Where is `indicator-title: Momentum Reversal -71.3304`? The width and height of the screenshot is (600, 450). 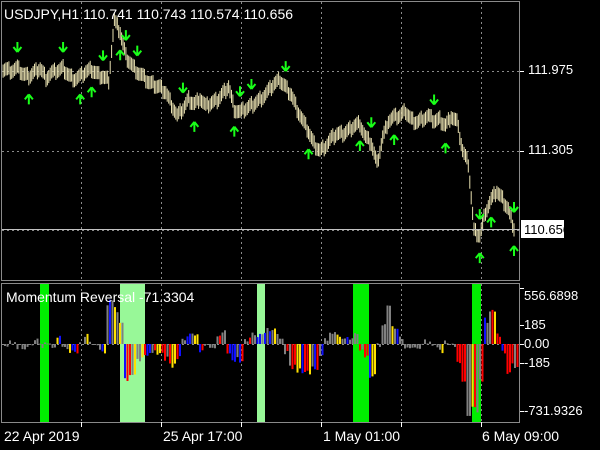
indicator-title: Momentum Reversal -71.3304 is located at coordinates (100, 297).